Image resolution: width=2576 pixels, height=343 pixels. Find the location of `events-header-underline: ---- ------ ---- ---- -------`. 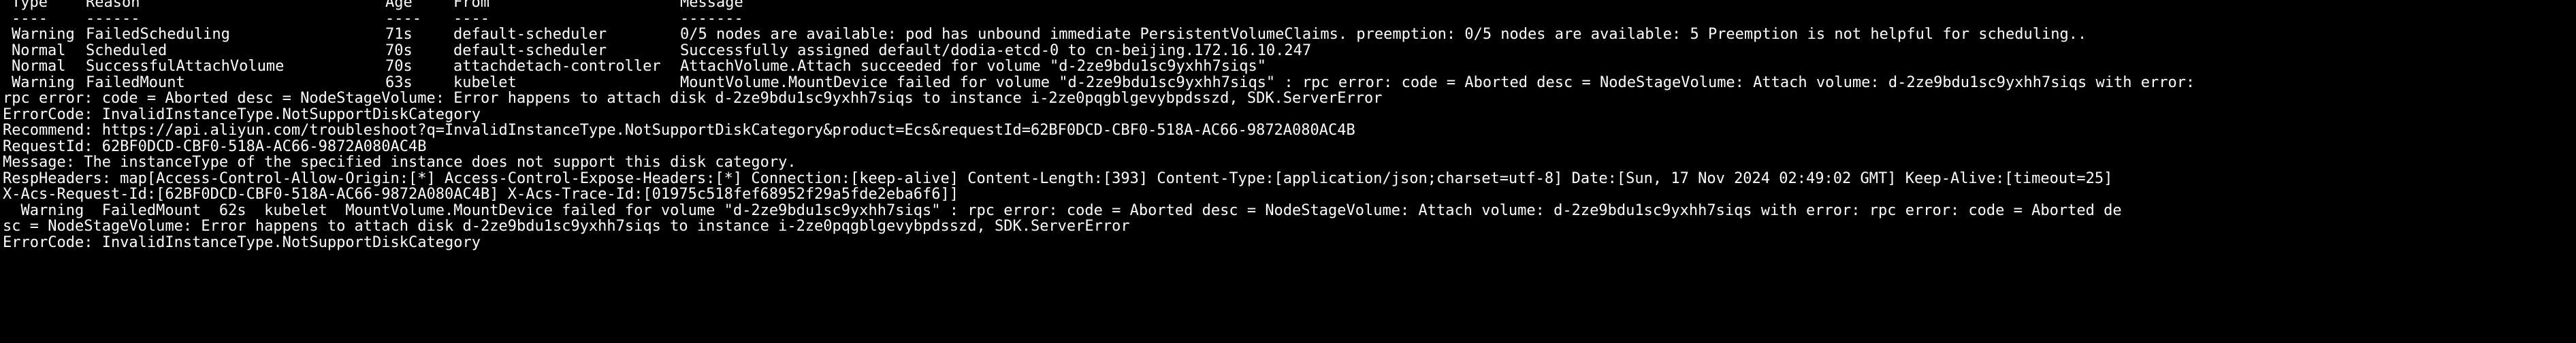

events-header-underline: ---- ------ ---- ---- ------- is located at coordinates (1289, 18).